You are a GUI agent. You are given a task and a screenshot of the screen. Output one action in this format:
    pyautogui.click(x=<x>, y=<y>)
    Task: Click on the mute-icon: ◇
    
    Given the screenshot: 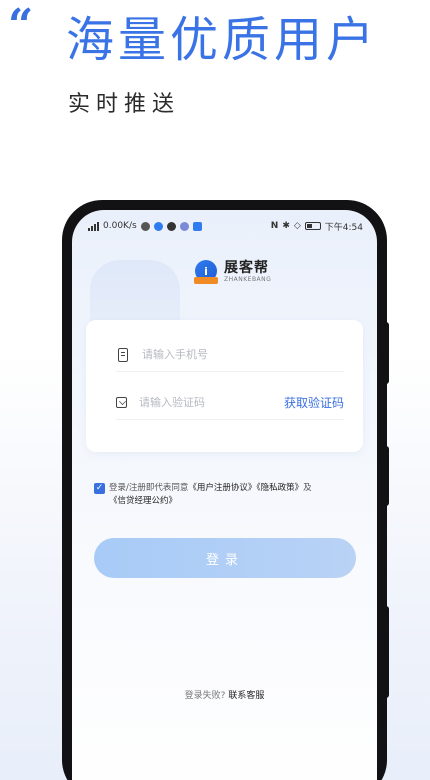 What is the action you would take?
    pyautogui.click(x=297, y=226)
    